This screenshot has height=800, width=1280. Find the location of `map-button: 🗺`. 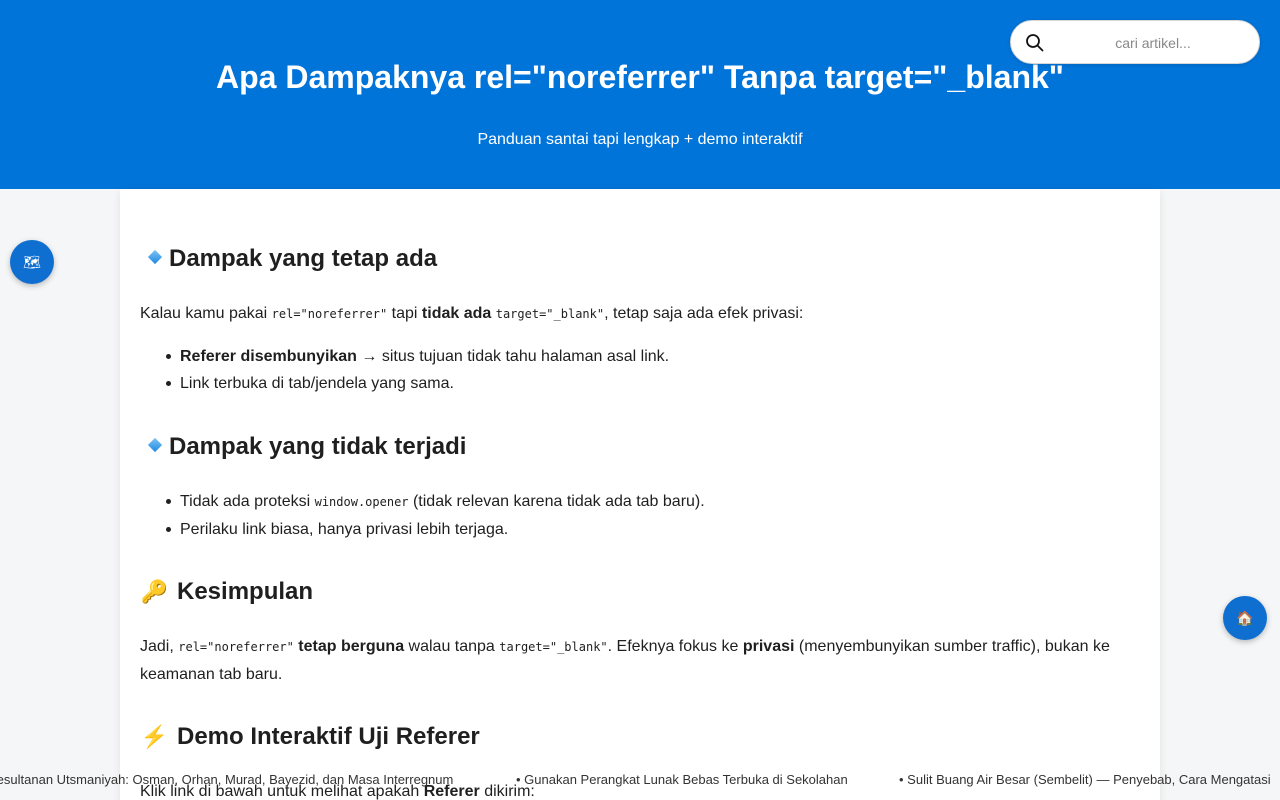

map-button: 🗺 is located at coordinates (32, 262).